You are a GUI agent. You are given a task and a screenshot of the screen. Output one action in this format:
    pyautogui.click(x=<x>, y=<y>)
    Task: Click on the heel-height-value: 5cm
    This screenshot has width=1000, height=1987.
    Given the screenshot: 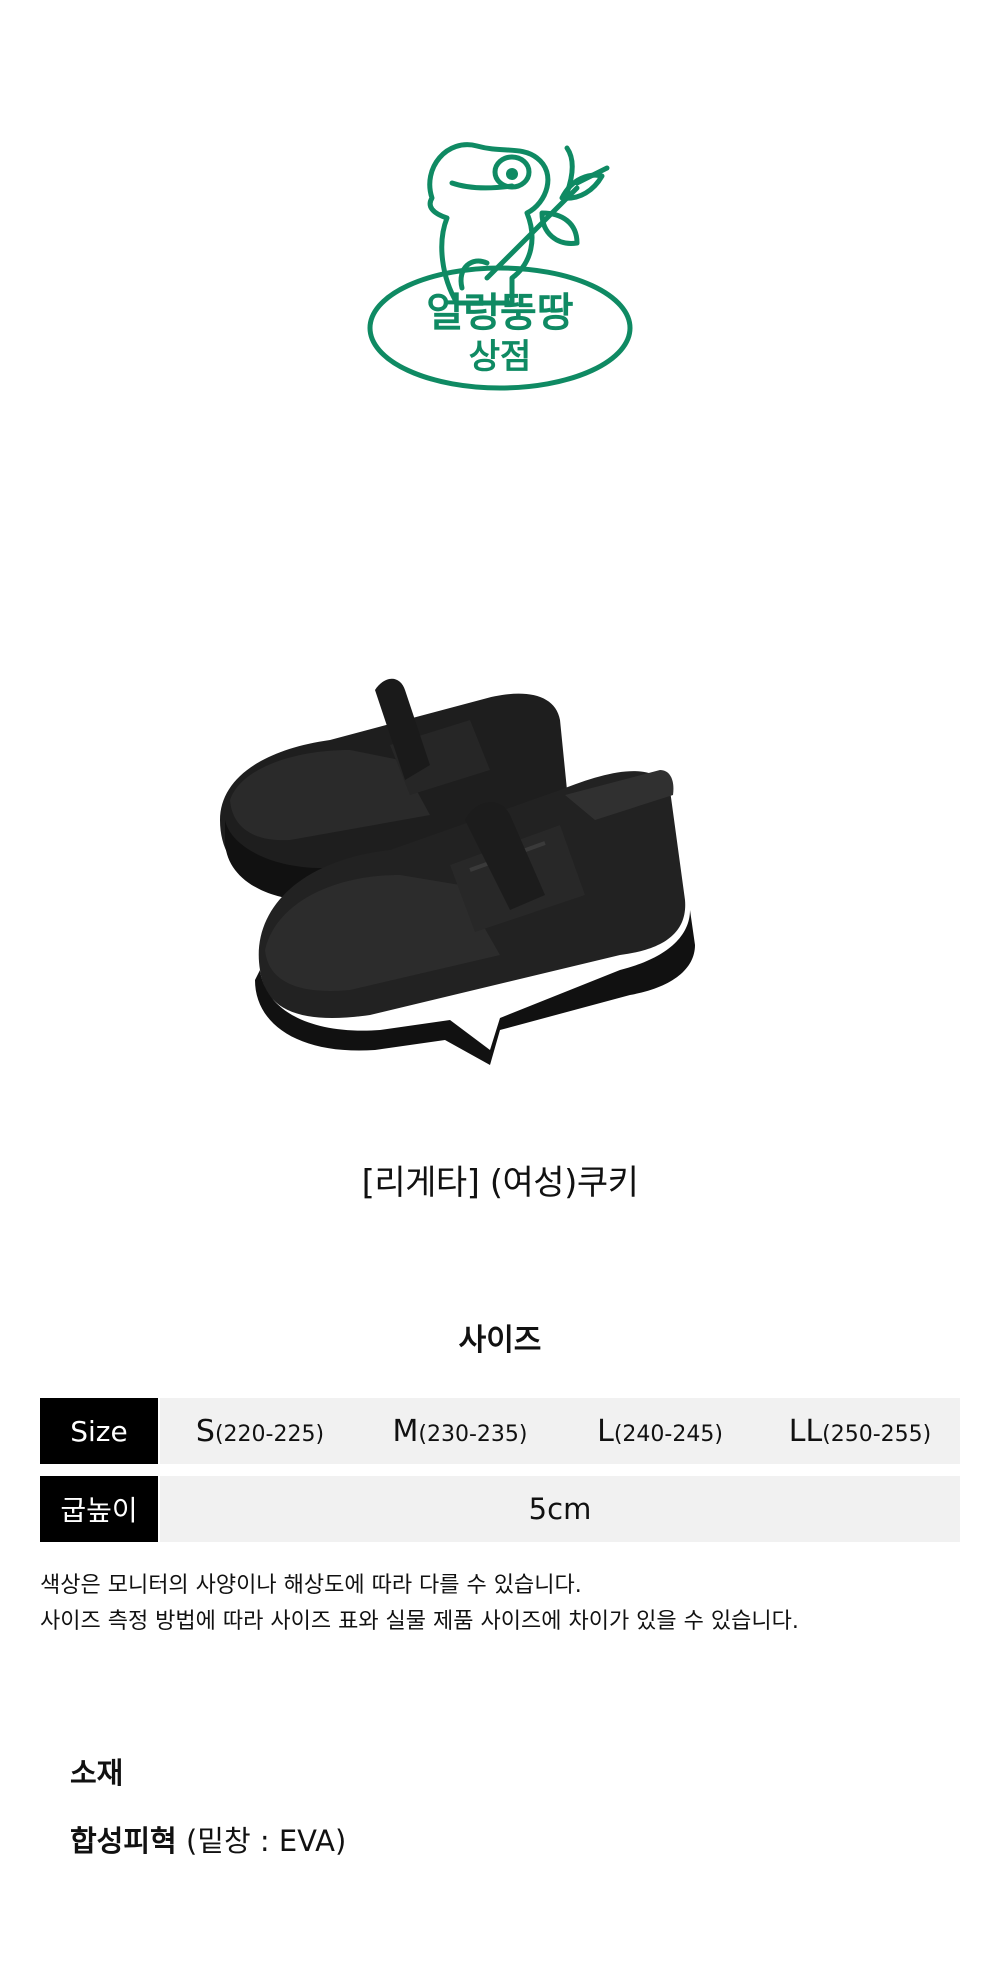 What is the action you would take?
    pyautogui.click(x=560, y=1509)
    